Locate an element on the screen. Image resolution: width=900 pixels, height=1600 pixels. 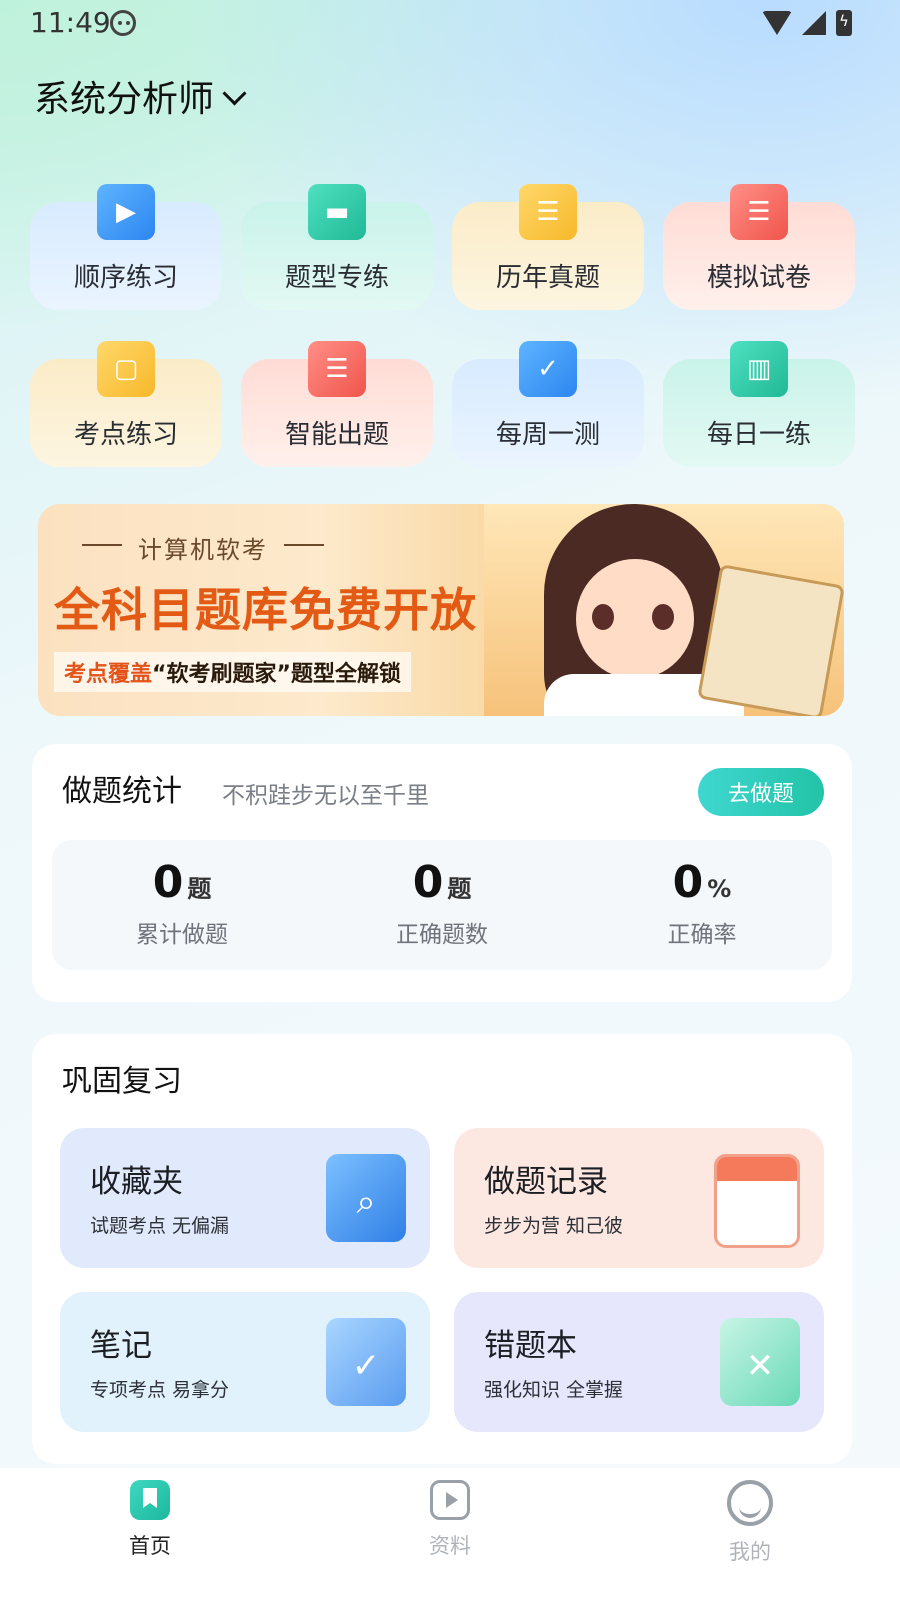
battery-icon is located at coordinates (844, 23).